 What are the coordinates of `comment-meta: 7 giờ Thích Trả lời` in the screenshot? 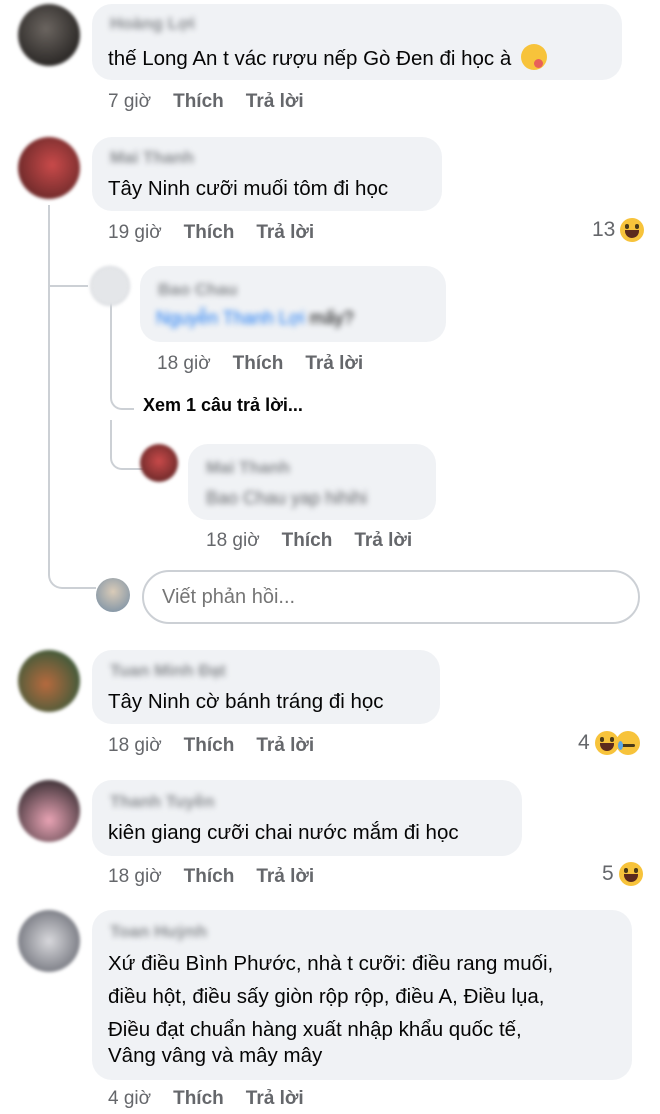 It's located at (206, 102).